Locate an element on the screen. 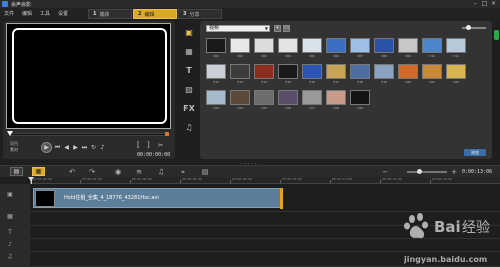 This screenshot has width=500, height=267. home-button: ⏮ is located at coordinates (57, 147).